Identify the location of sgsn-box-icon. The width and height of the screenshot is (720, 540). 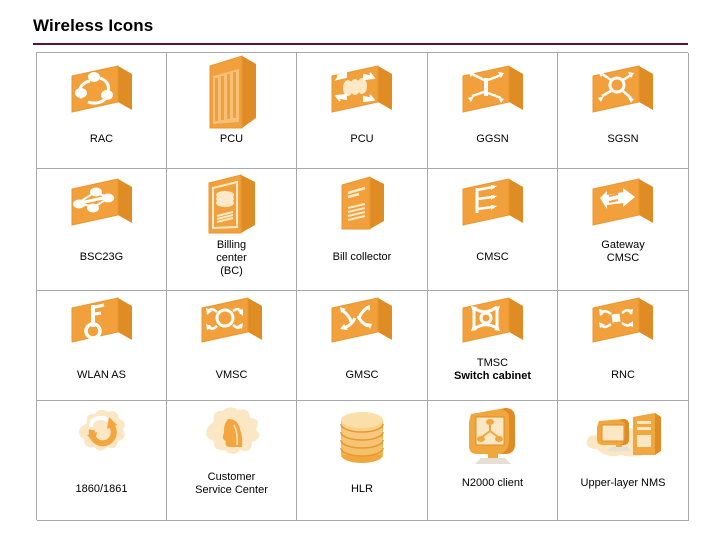
(623, 92).